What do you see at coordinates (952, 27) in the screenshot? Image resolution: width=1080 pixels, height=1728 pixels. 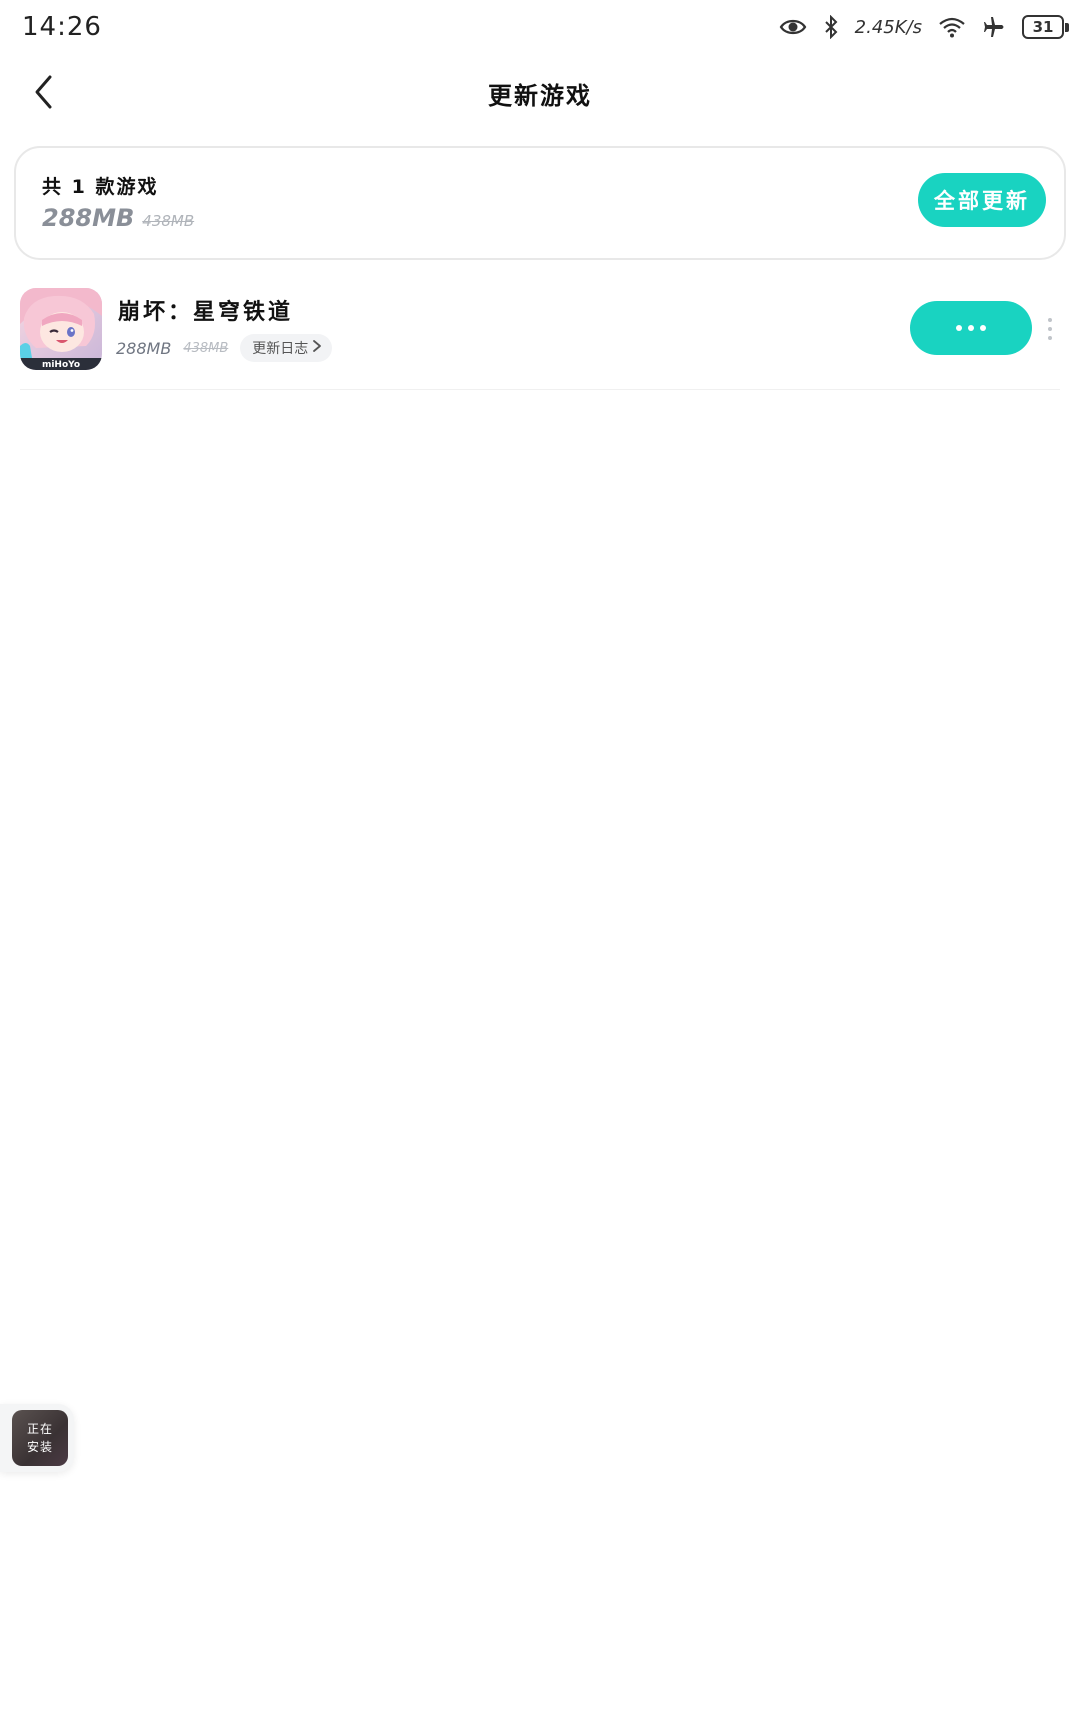 I see `wifi-icon` at bounding box center [952, 27].